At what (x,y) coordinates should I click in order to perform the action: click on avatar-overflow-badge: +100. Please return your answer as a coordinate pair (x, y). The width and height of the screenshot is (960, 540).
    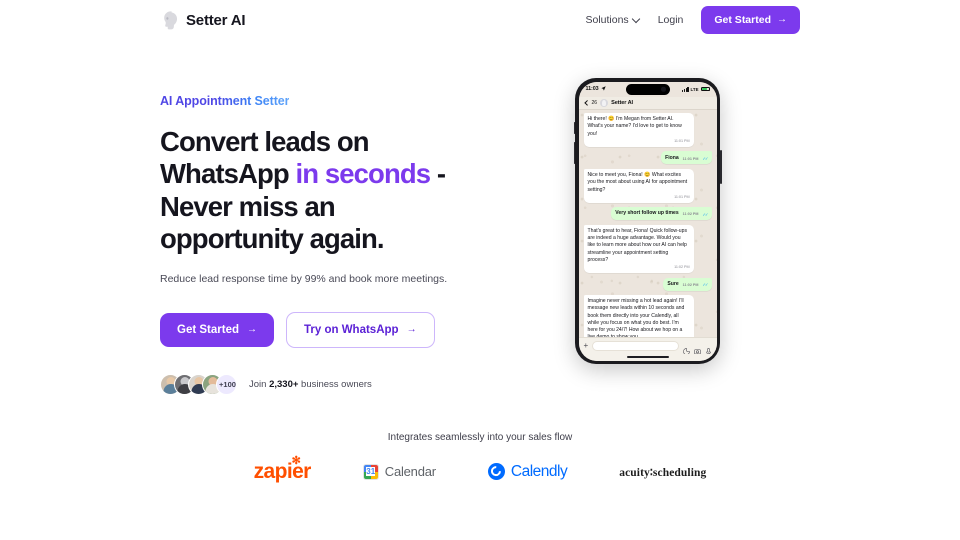
    Looking at the image, I should click on (226, 384).